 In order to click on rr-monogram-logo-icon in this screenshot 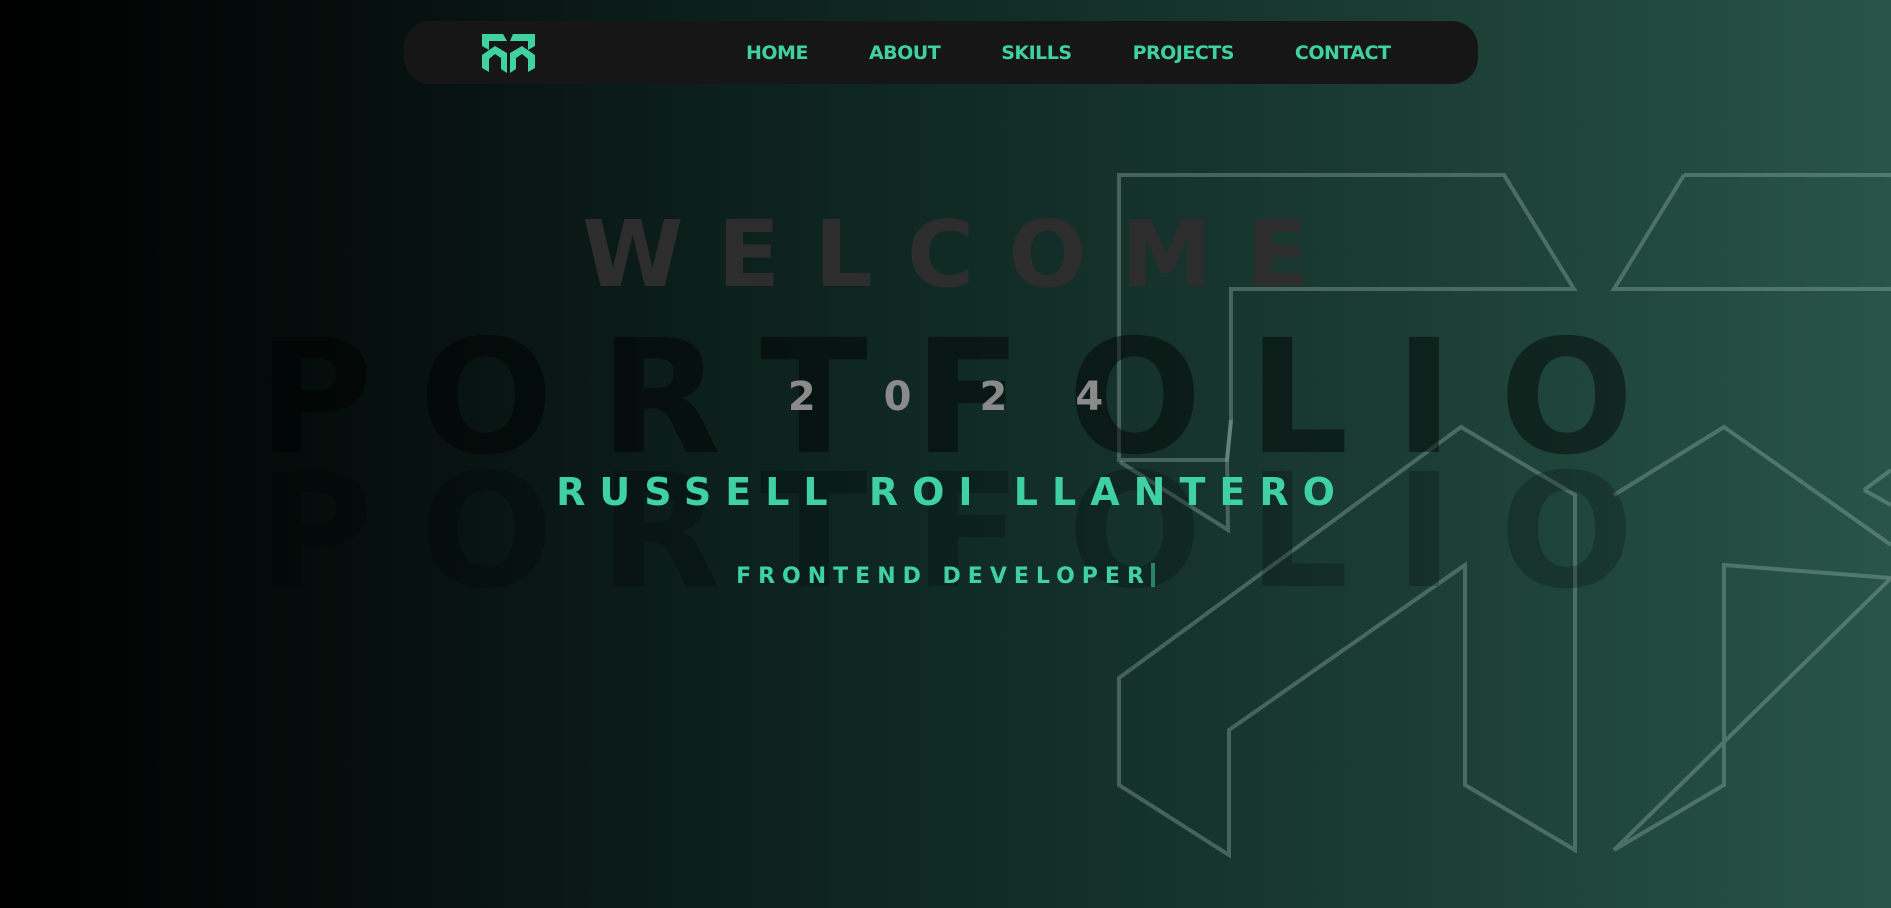, I will do `click(508, 52)`.